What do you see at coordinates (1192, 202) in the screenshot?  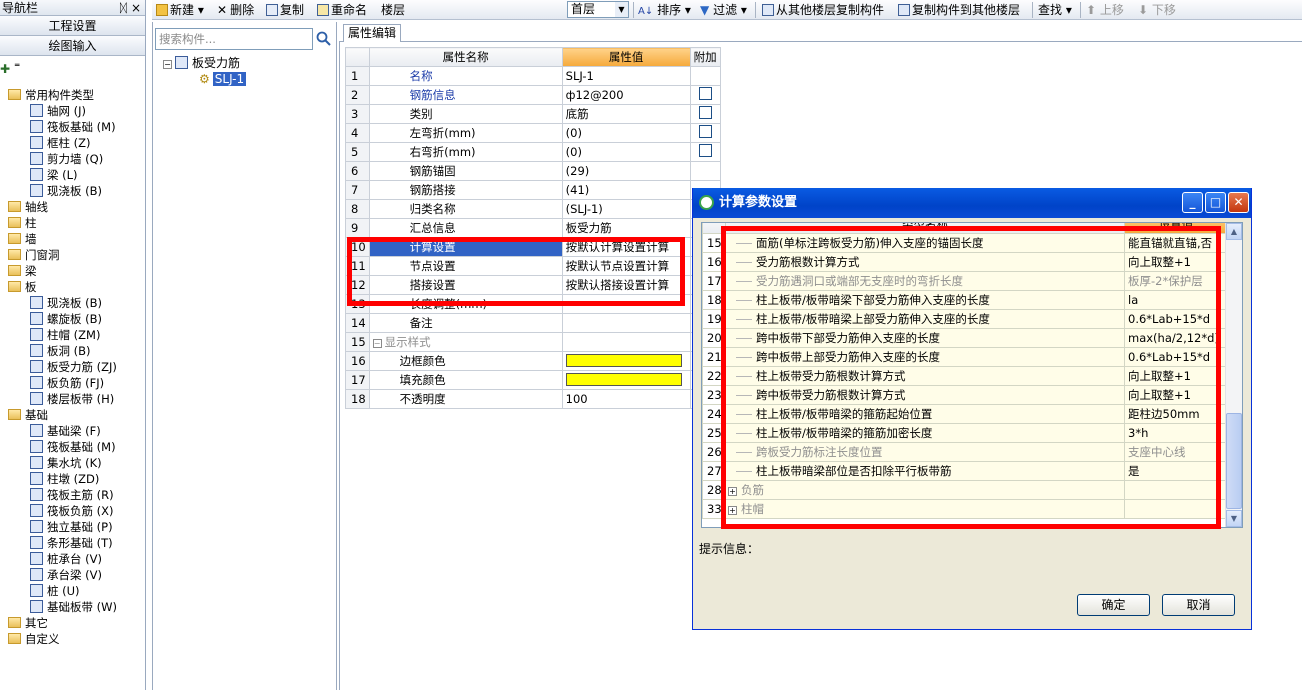 I see `minimize-button: _` at bounding box center [1192, 202].